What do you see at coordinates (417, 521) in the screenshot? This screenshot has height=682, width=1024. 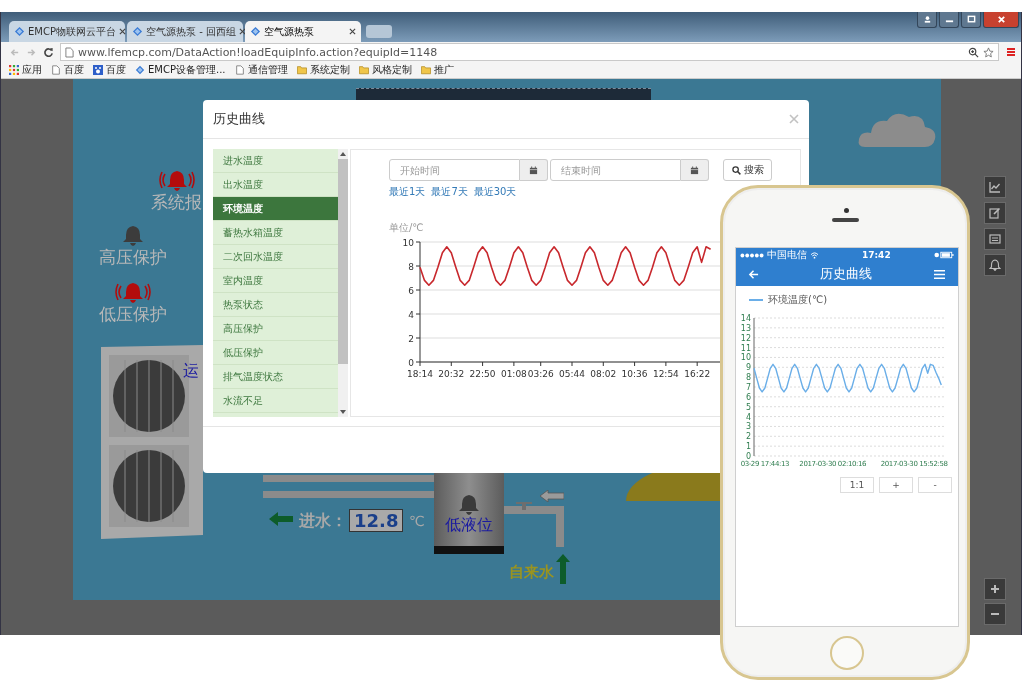 I see `unit-label: ℃` at bounding box center [417, 521].